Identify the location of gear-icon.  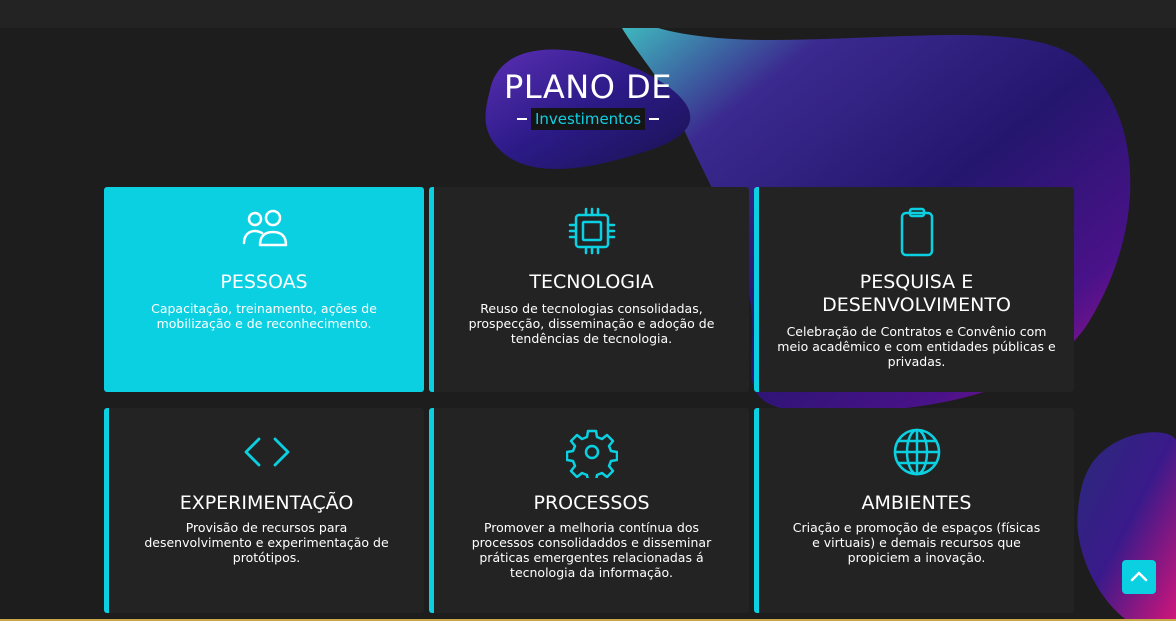
(591, 453).